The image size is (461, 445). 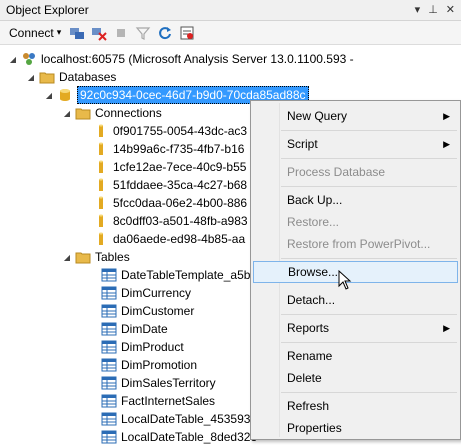 I want to click on tree-node-table: DimDate, so click(x=134, y=329).